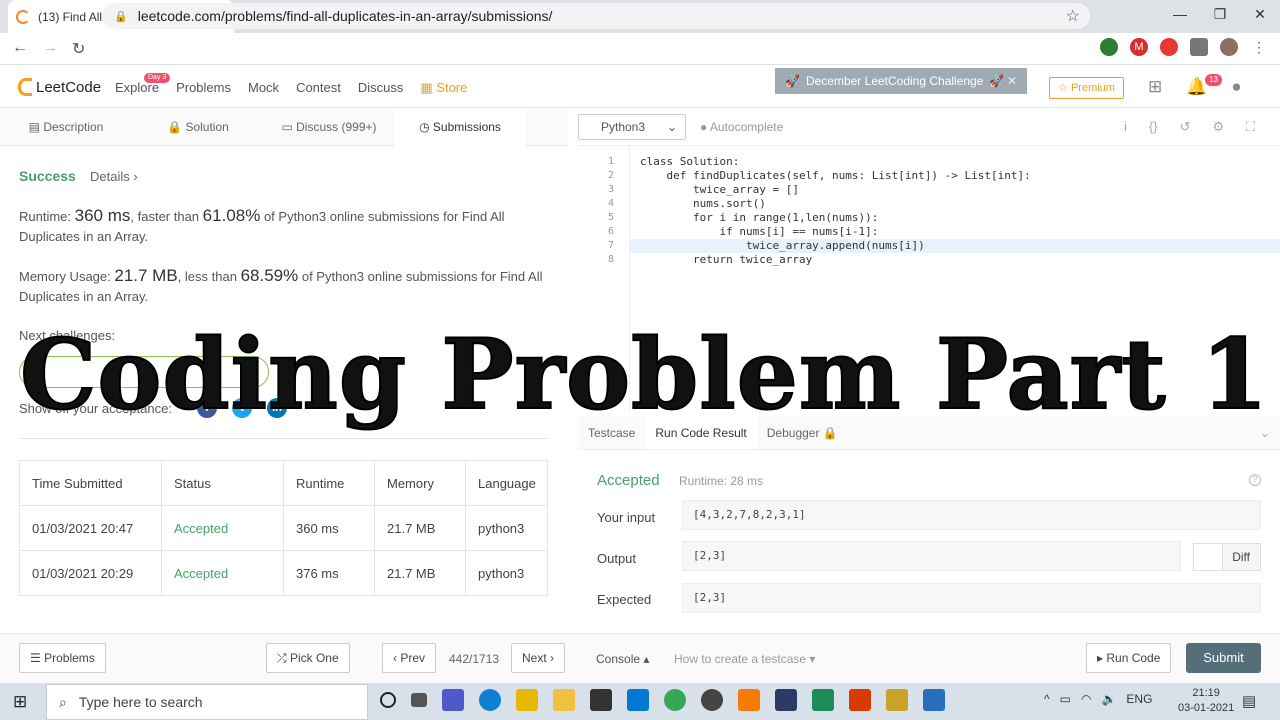  I want to click on fullscreen-icon: ⛶, so click(1250, 127).